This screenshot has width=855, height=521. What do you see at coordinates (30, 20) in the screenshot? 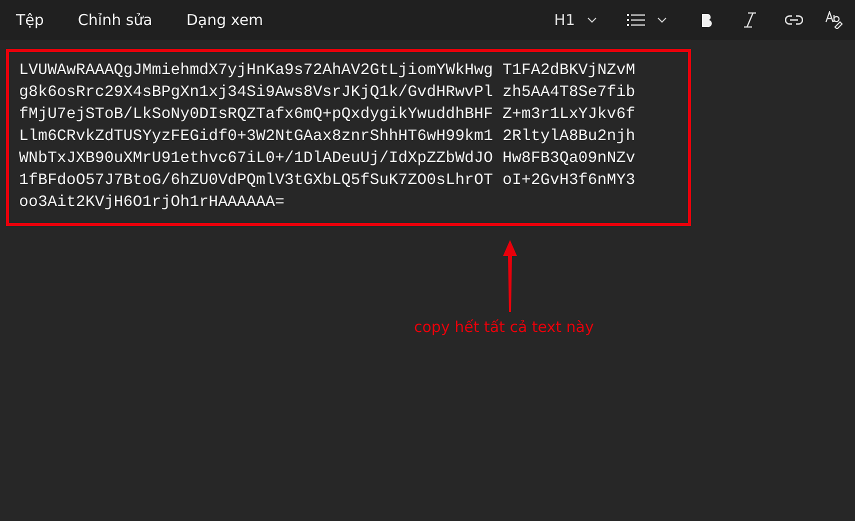
I see `menu-item: Tệp` at bounding box center [30, 20].